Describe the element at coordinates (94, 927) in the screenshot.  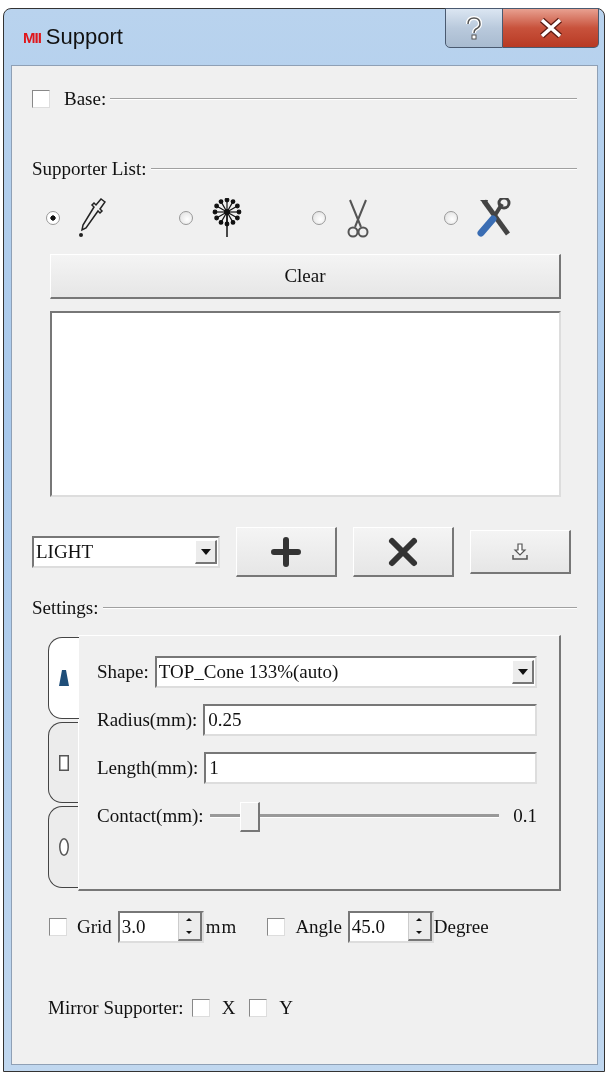
I see `grid-label: Grid` at that location.